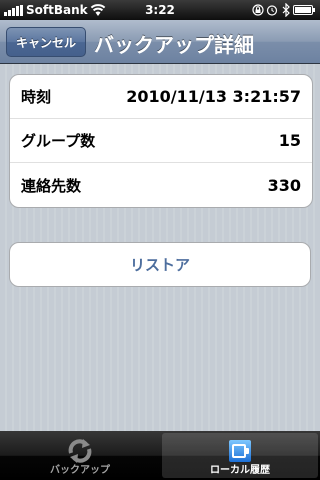 The height and width of the screenshot is (480, 320). I want to click on restore-button: リストア, so click(160, 264).